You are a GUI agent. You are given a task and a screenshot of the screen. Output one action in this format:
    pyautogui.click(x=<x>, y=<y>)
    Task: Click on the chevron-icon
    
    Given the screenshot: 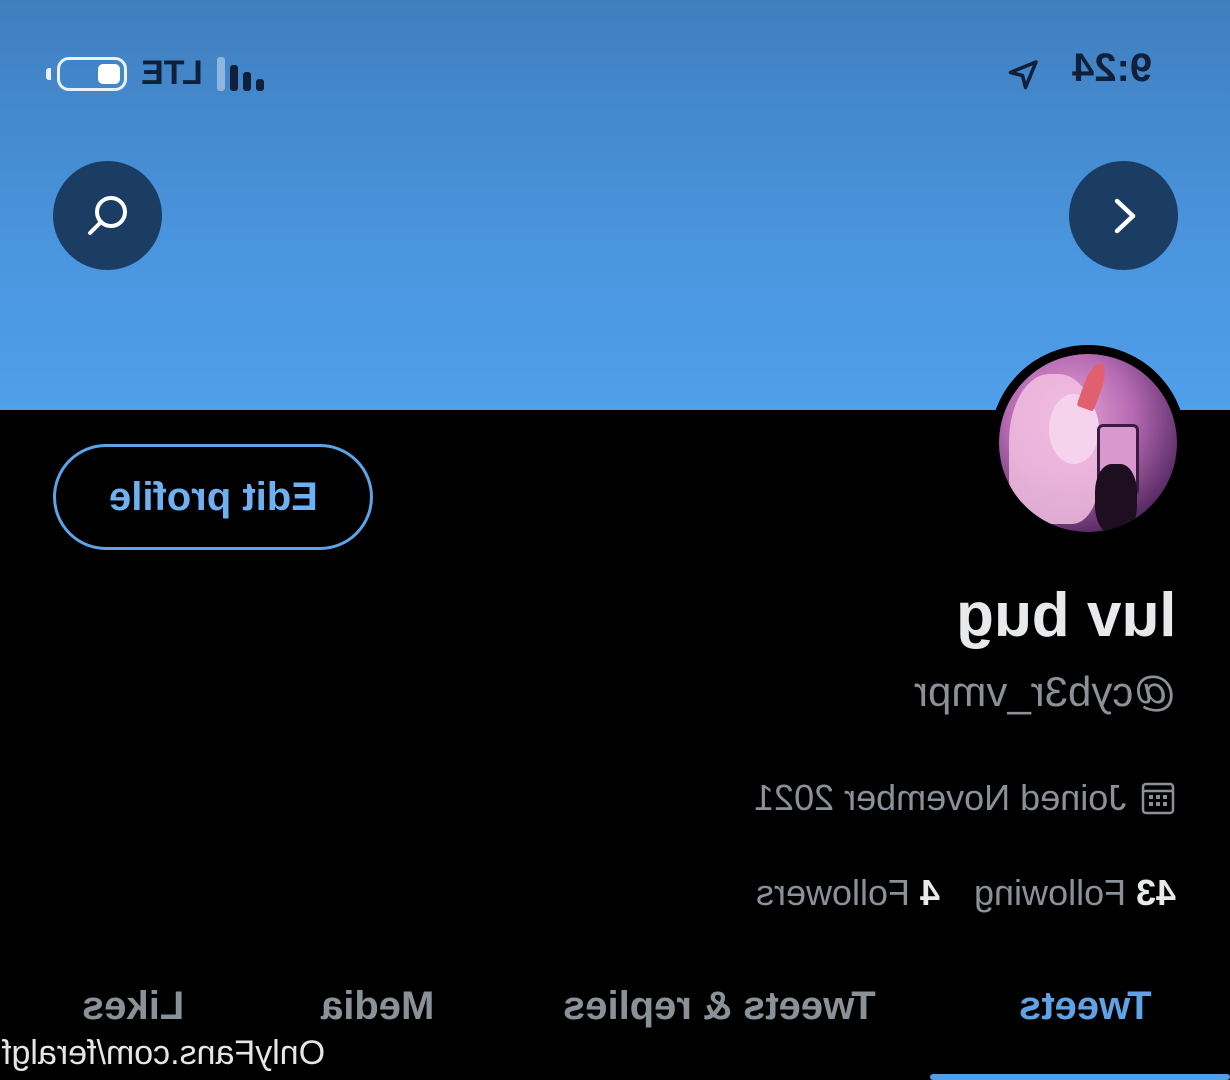 What is the action you would take?
    pyautogui.click(x=1124, y=215)
    